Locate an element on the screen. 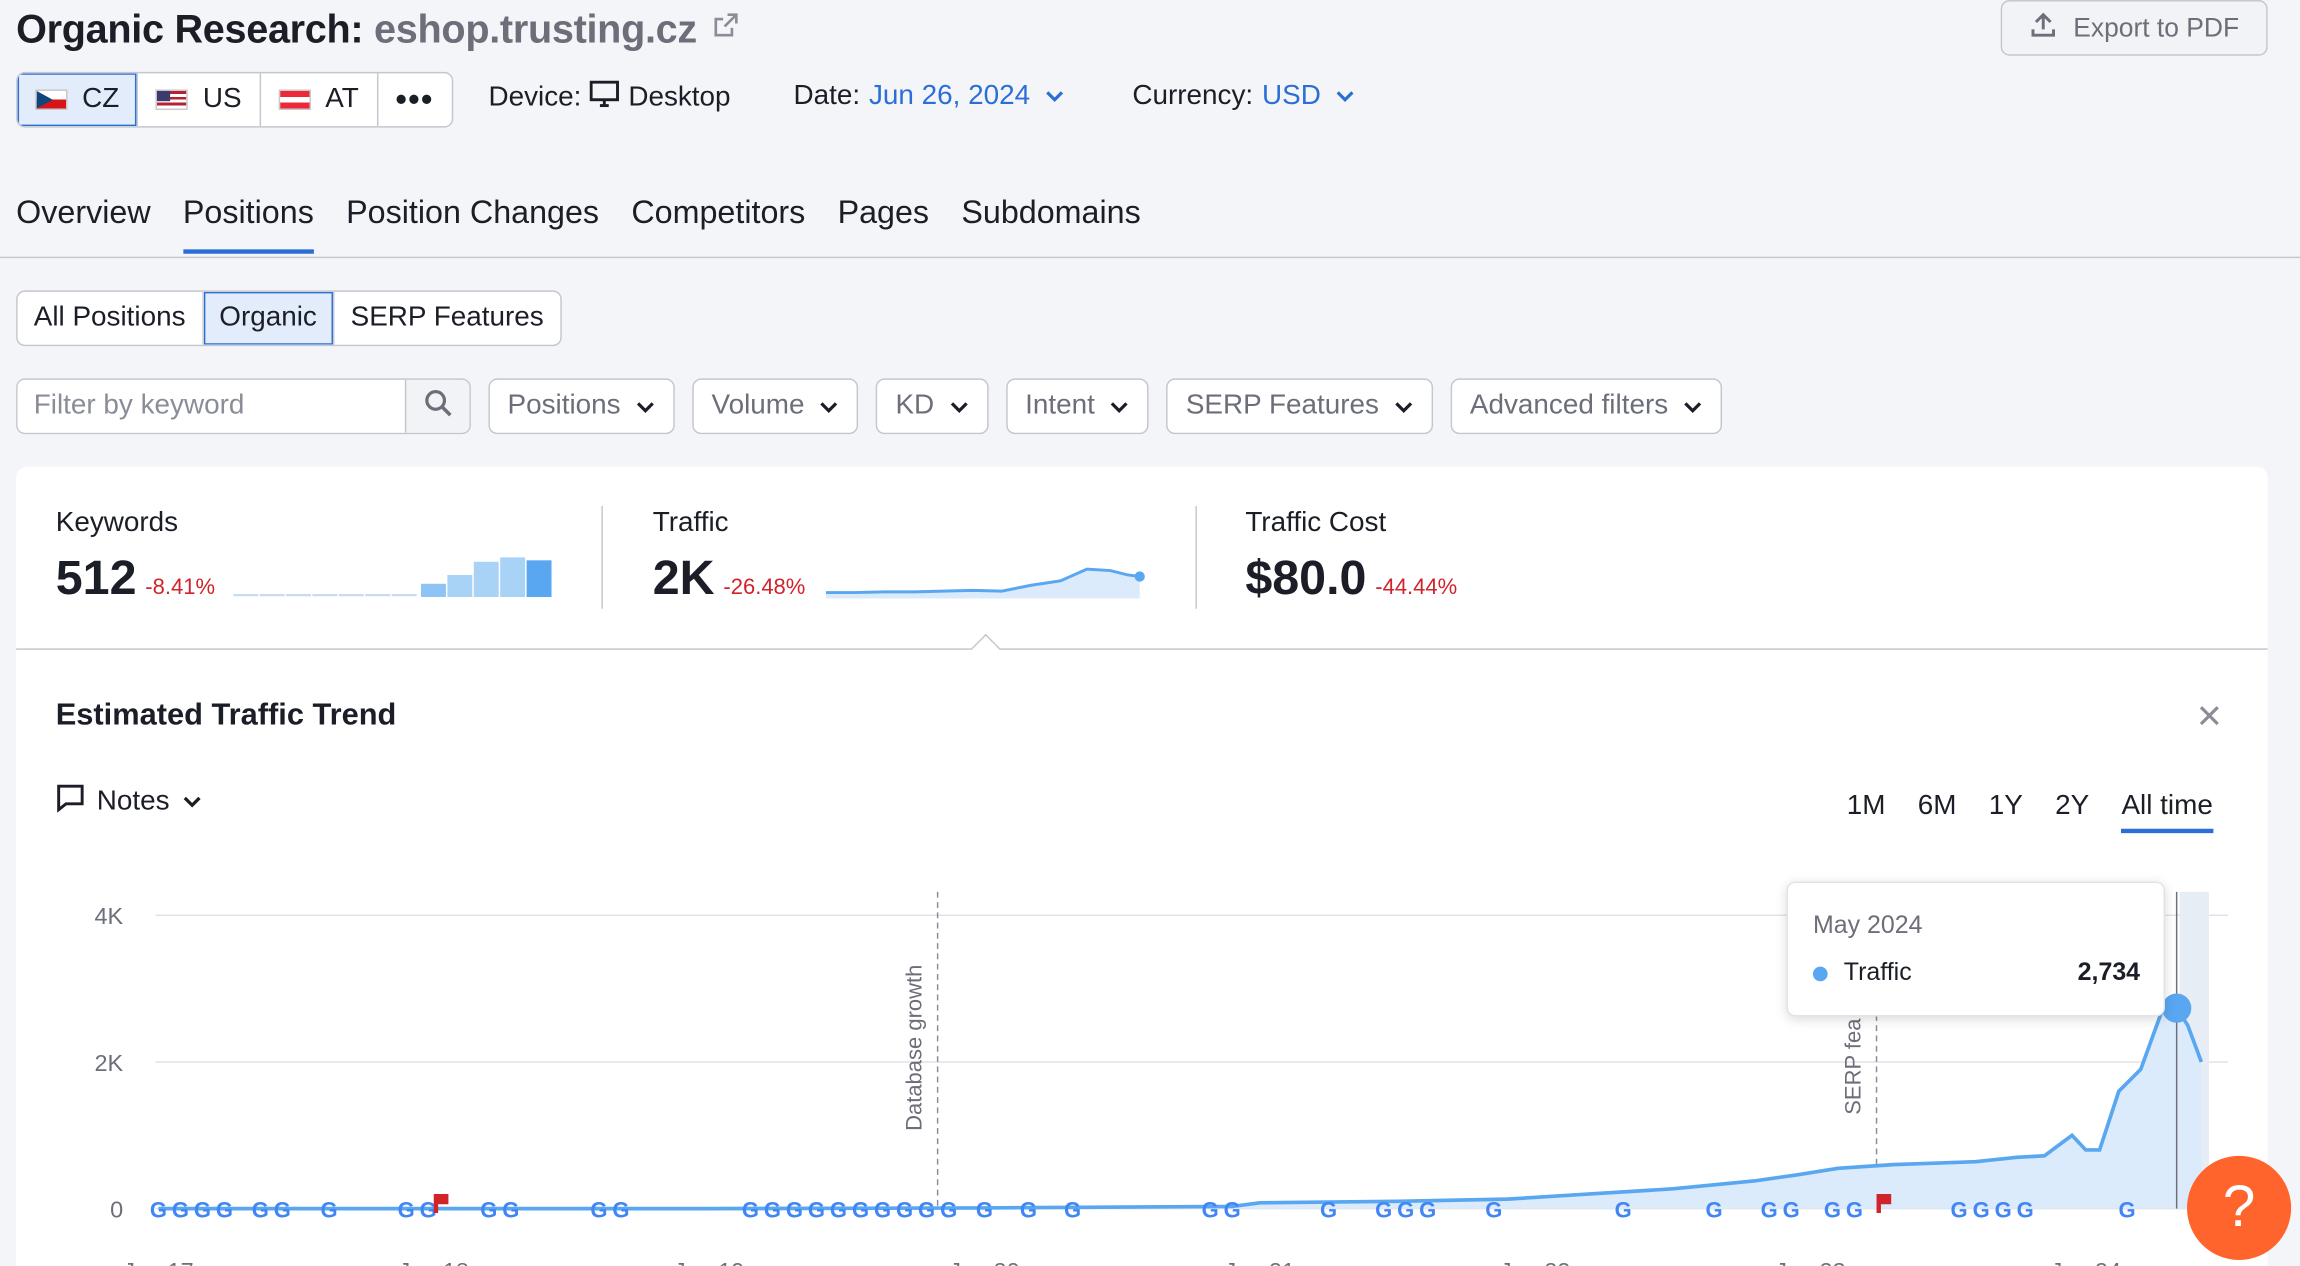 The height and width of the screenshot is (1266, 2300). intent-filter: Intent is located at coordinates (1078, 406).